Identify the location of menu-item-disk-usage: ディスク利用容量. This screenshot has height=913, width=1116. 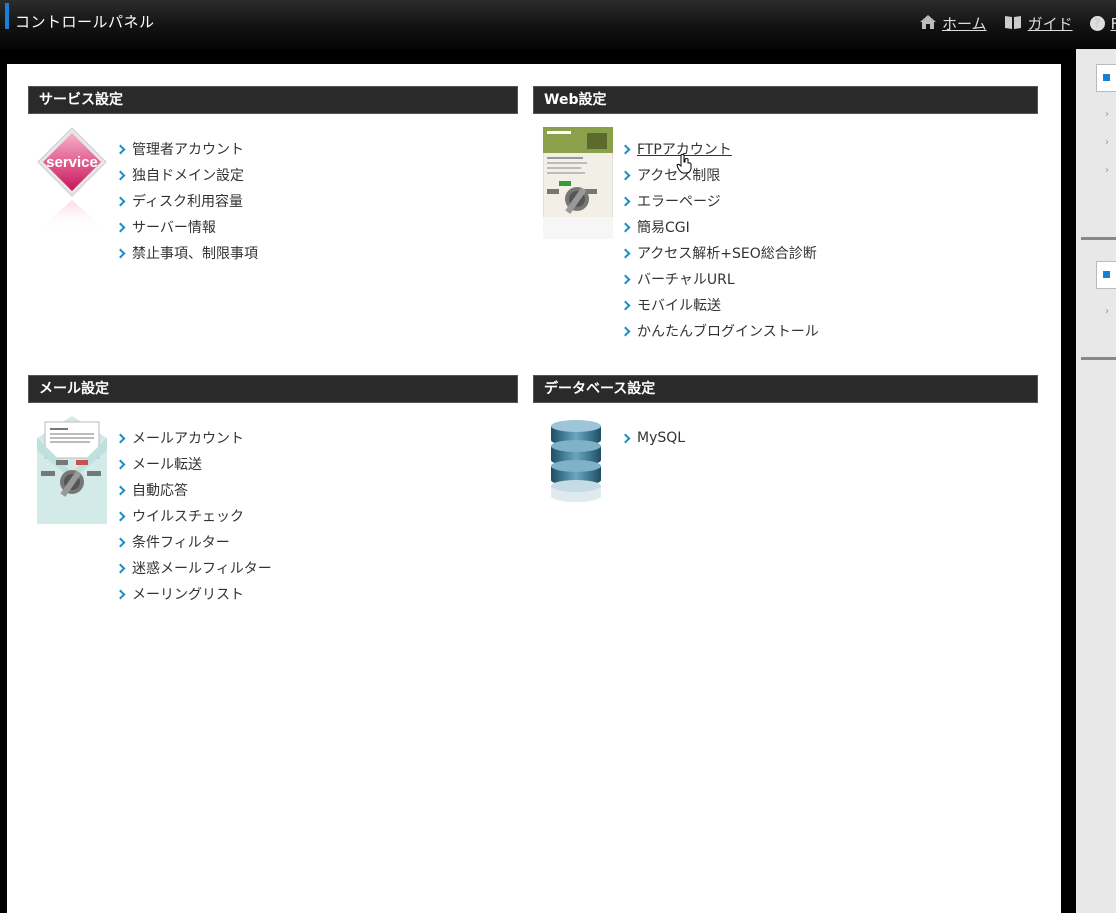
(186, 201).